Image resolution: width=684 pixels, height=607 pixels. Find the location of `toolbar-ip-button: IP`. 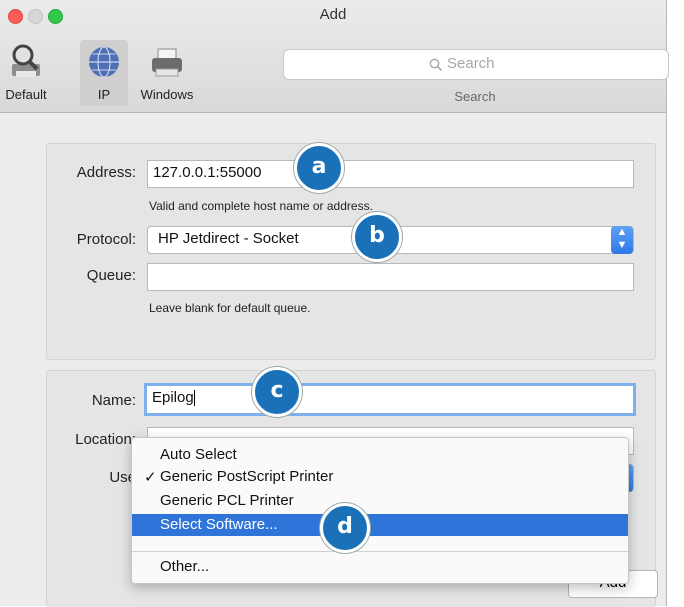

toolbar-ip-button: IP is located at coordinates (104, 73).